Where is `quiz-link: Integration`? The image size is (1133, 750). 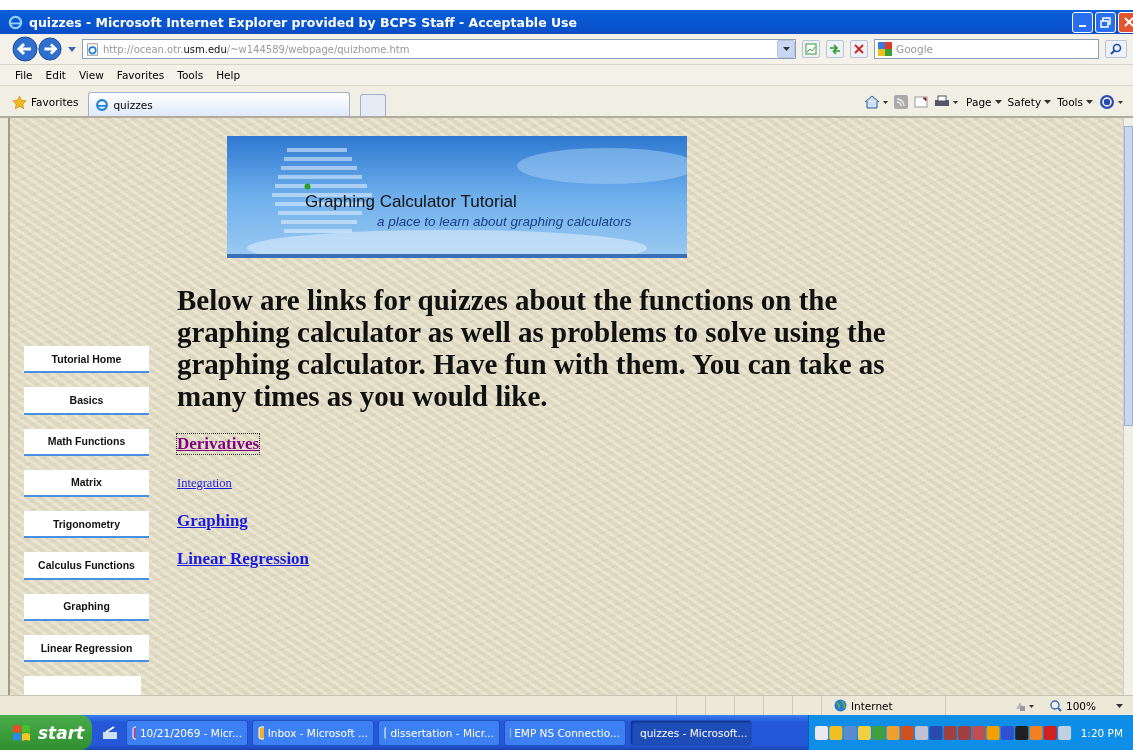
quiz-link: Integration is located at coordinates (204, 483).